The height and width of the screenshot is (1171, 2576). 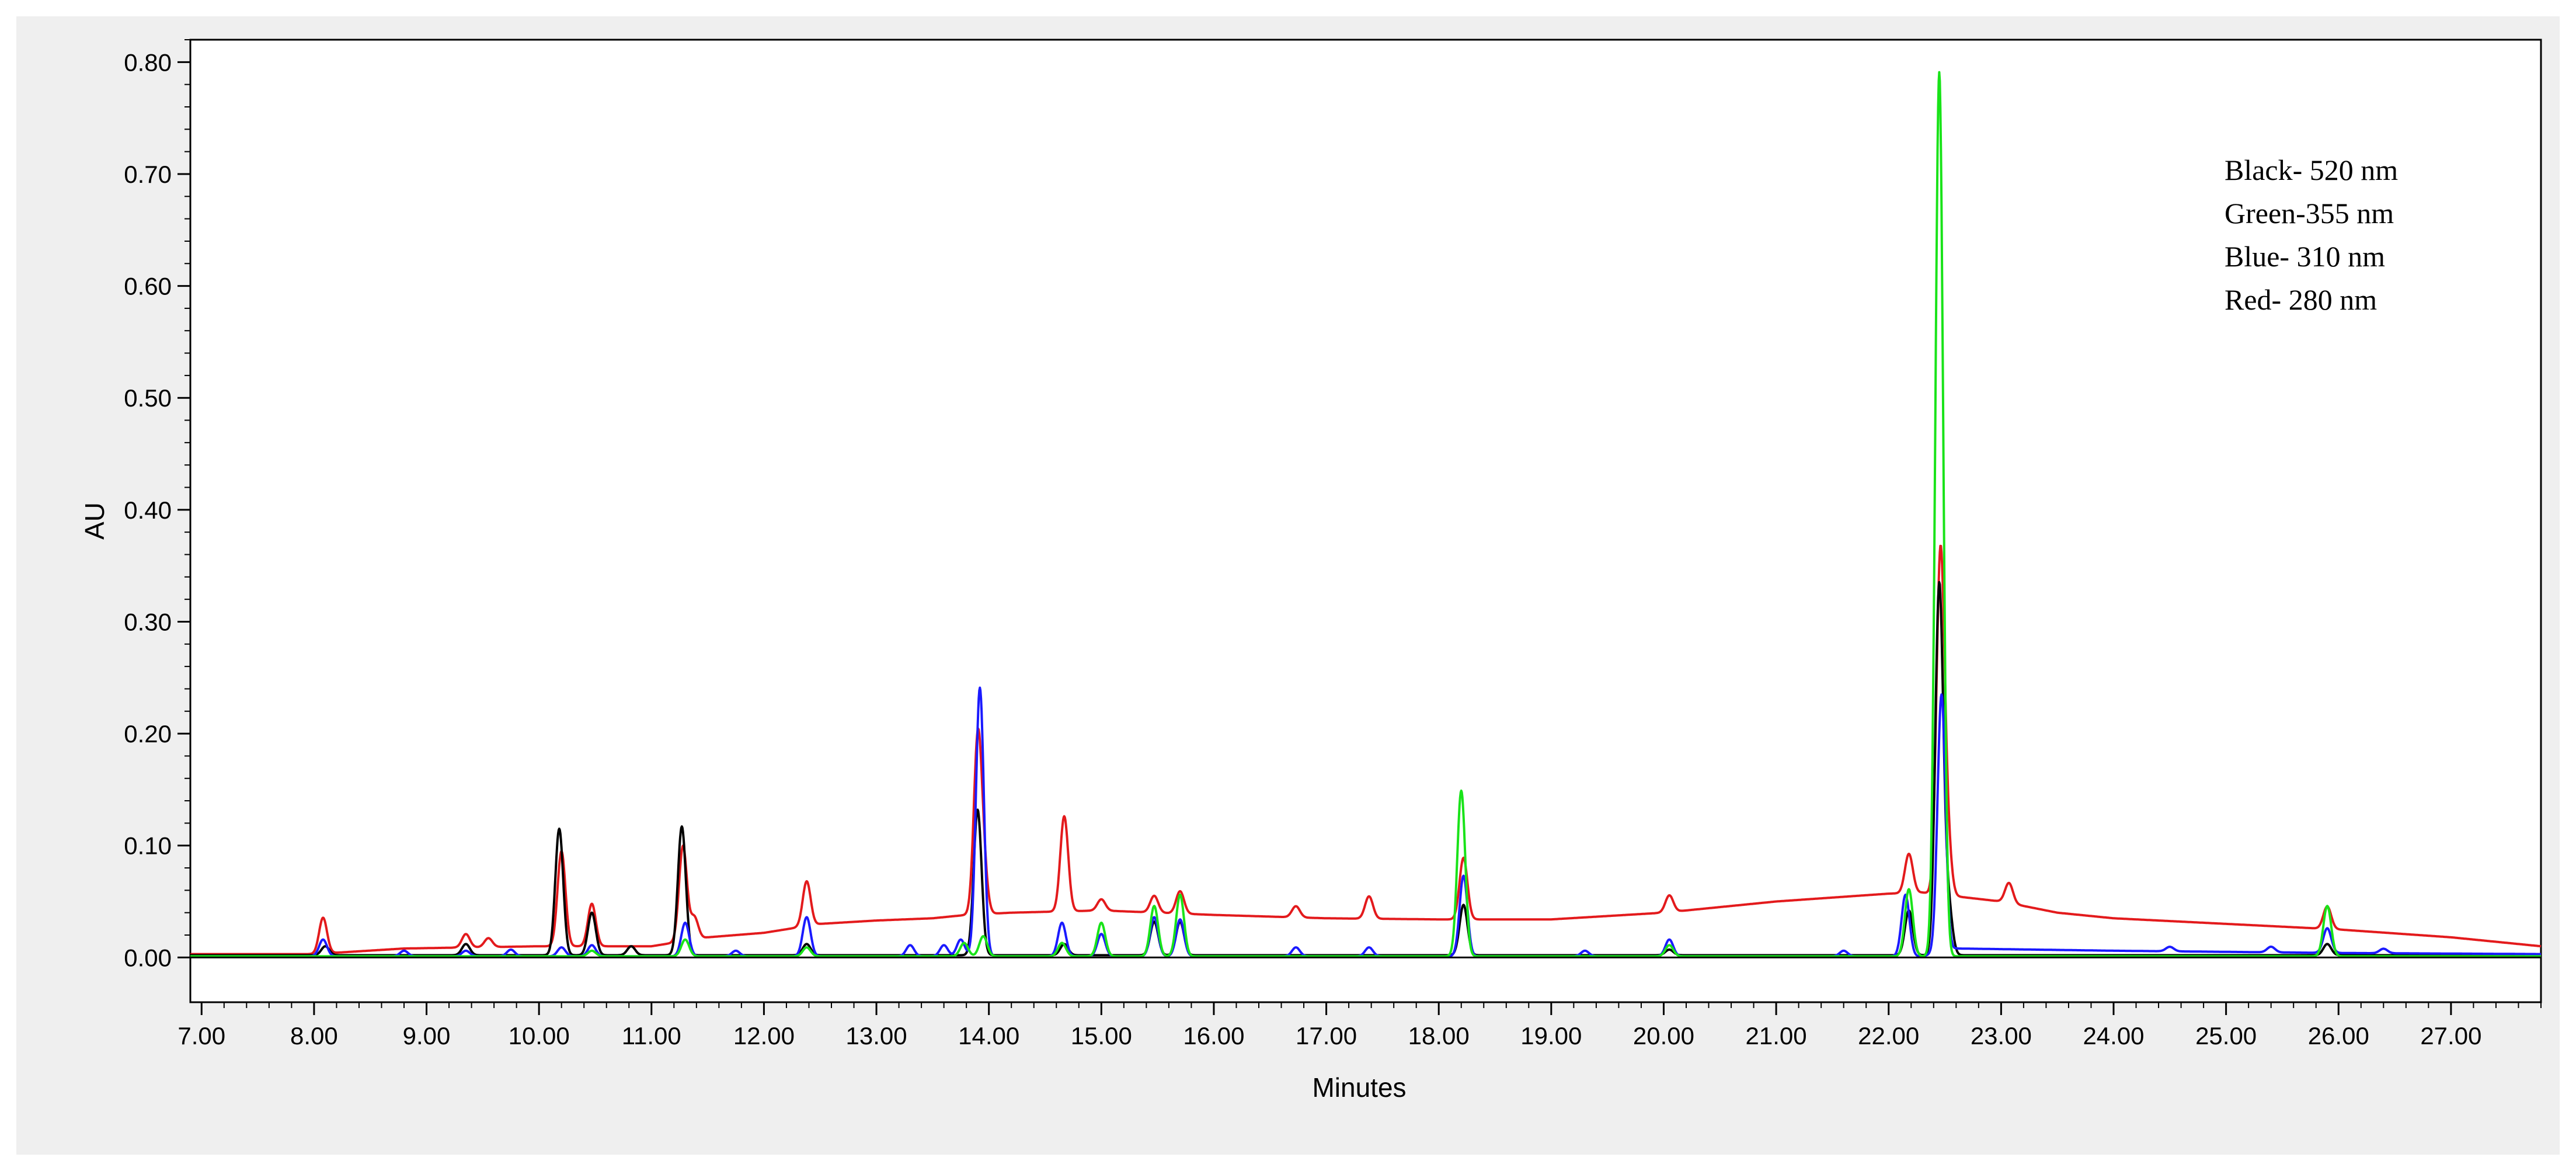 What do you see at coordinates (148, 286) in the screenshot?
I see `y-tick-label: 0.60` at bounding box center [148, 286].